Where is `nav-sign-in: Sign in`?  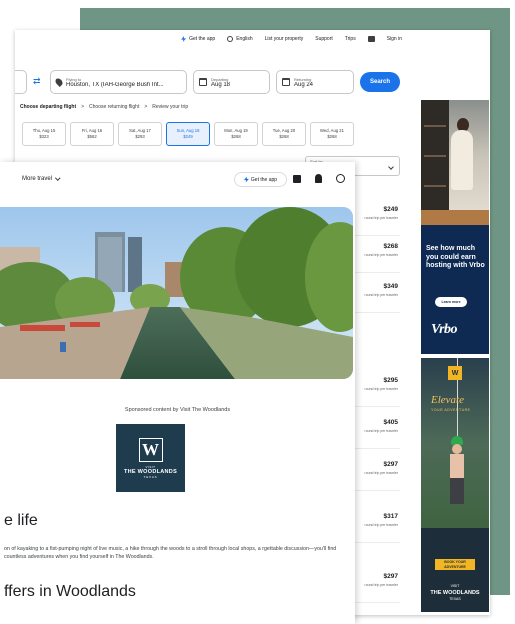
nav-sign-in: Sign in is located at coordinates (394, 39).